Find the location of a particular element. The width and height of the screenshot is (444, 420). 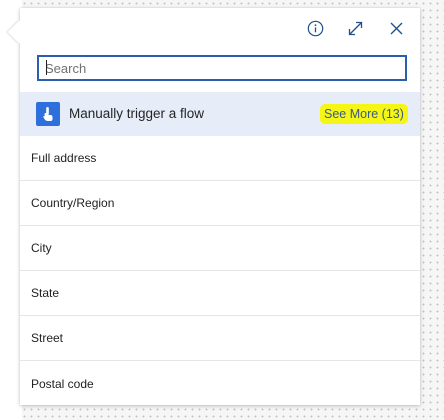

list-item-state: State is located at coordinates (220, 293).